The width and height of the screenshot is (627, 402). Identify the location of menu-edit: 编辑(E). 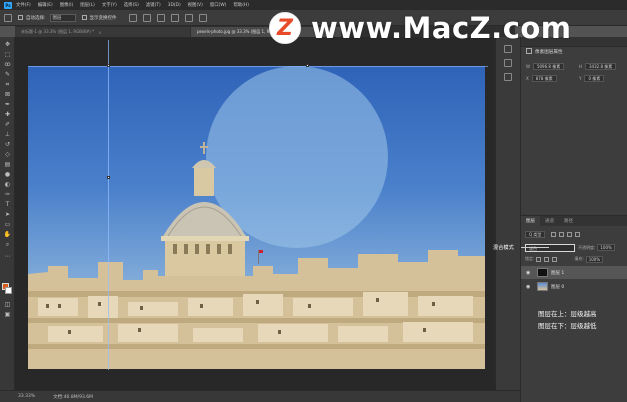
(45, 5).